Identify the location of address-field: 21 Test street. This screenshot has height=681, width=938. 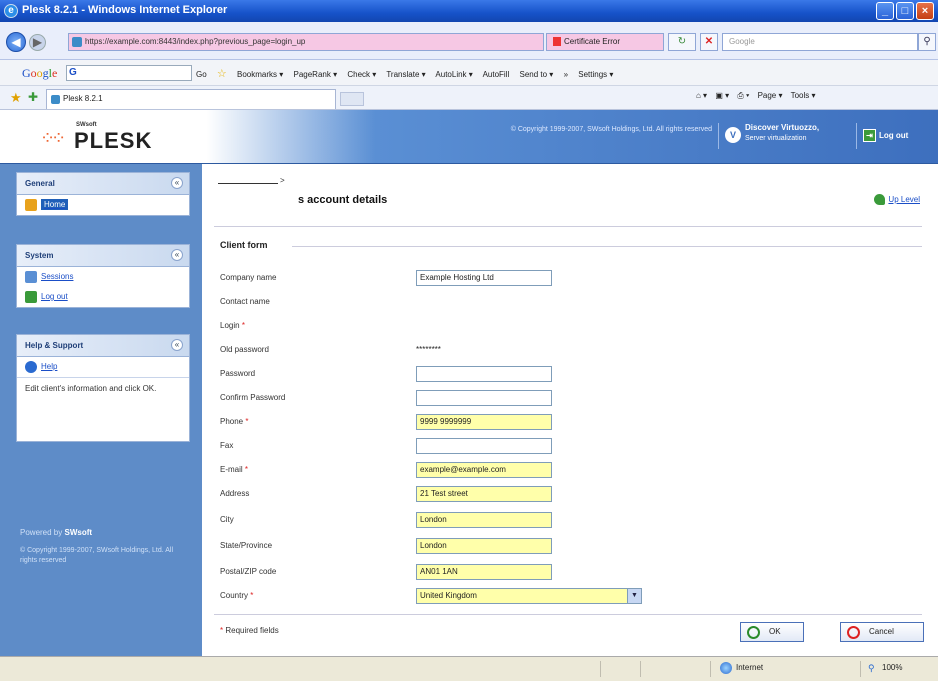
(484, 494).